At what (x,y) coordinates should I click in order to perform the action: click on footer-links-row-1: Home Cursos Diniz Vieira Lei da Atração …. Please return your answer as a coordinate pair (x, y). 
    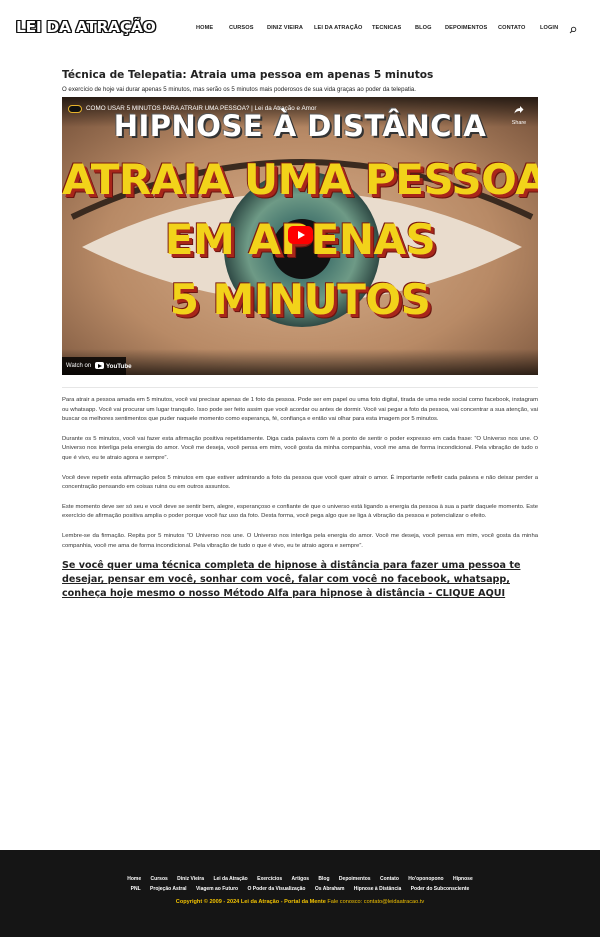
    Looking at the image, I should click on (300, 879).